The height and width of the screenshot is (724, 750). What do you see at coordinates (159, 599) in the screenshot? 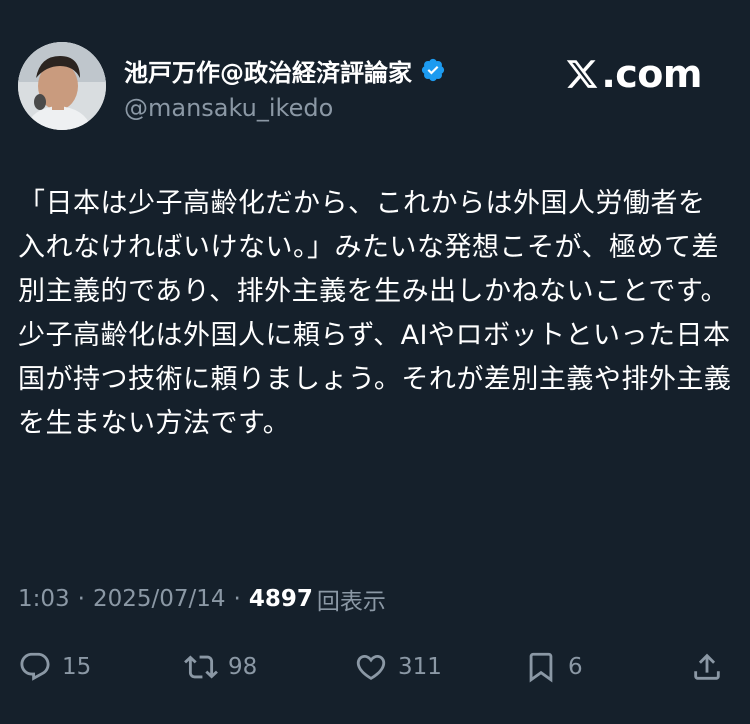
I see `tweet-date: 2025/07/14` at bounding box center [159, 599].